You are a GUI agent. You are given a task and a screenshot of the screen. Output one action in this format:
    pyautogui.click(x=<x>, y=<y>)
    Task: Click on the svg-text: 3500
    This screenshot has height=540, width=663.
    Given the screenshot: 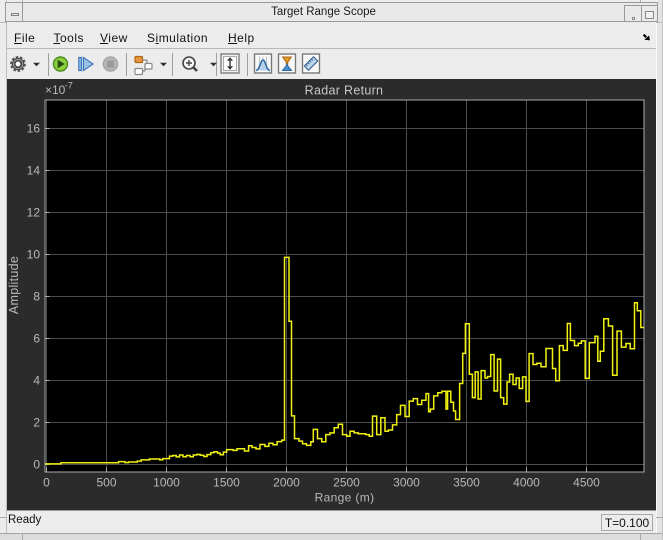 What is the action you would take?
    pyautogui.click(x=466, y=483)
    